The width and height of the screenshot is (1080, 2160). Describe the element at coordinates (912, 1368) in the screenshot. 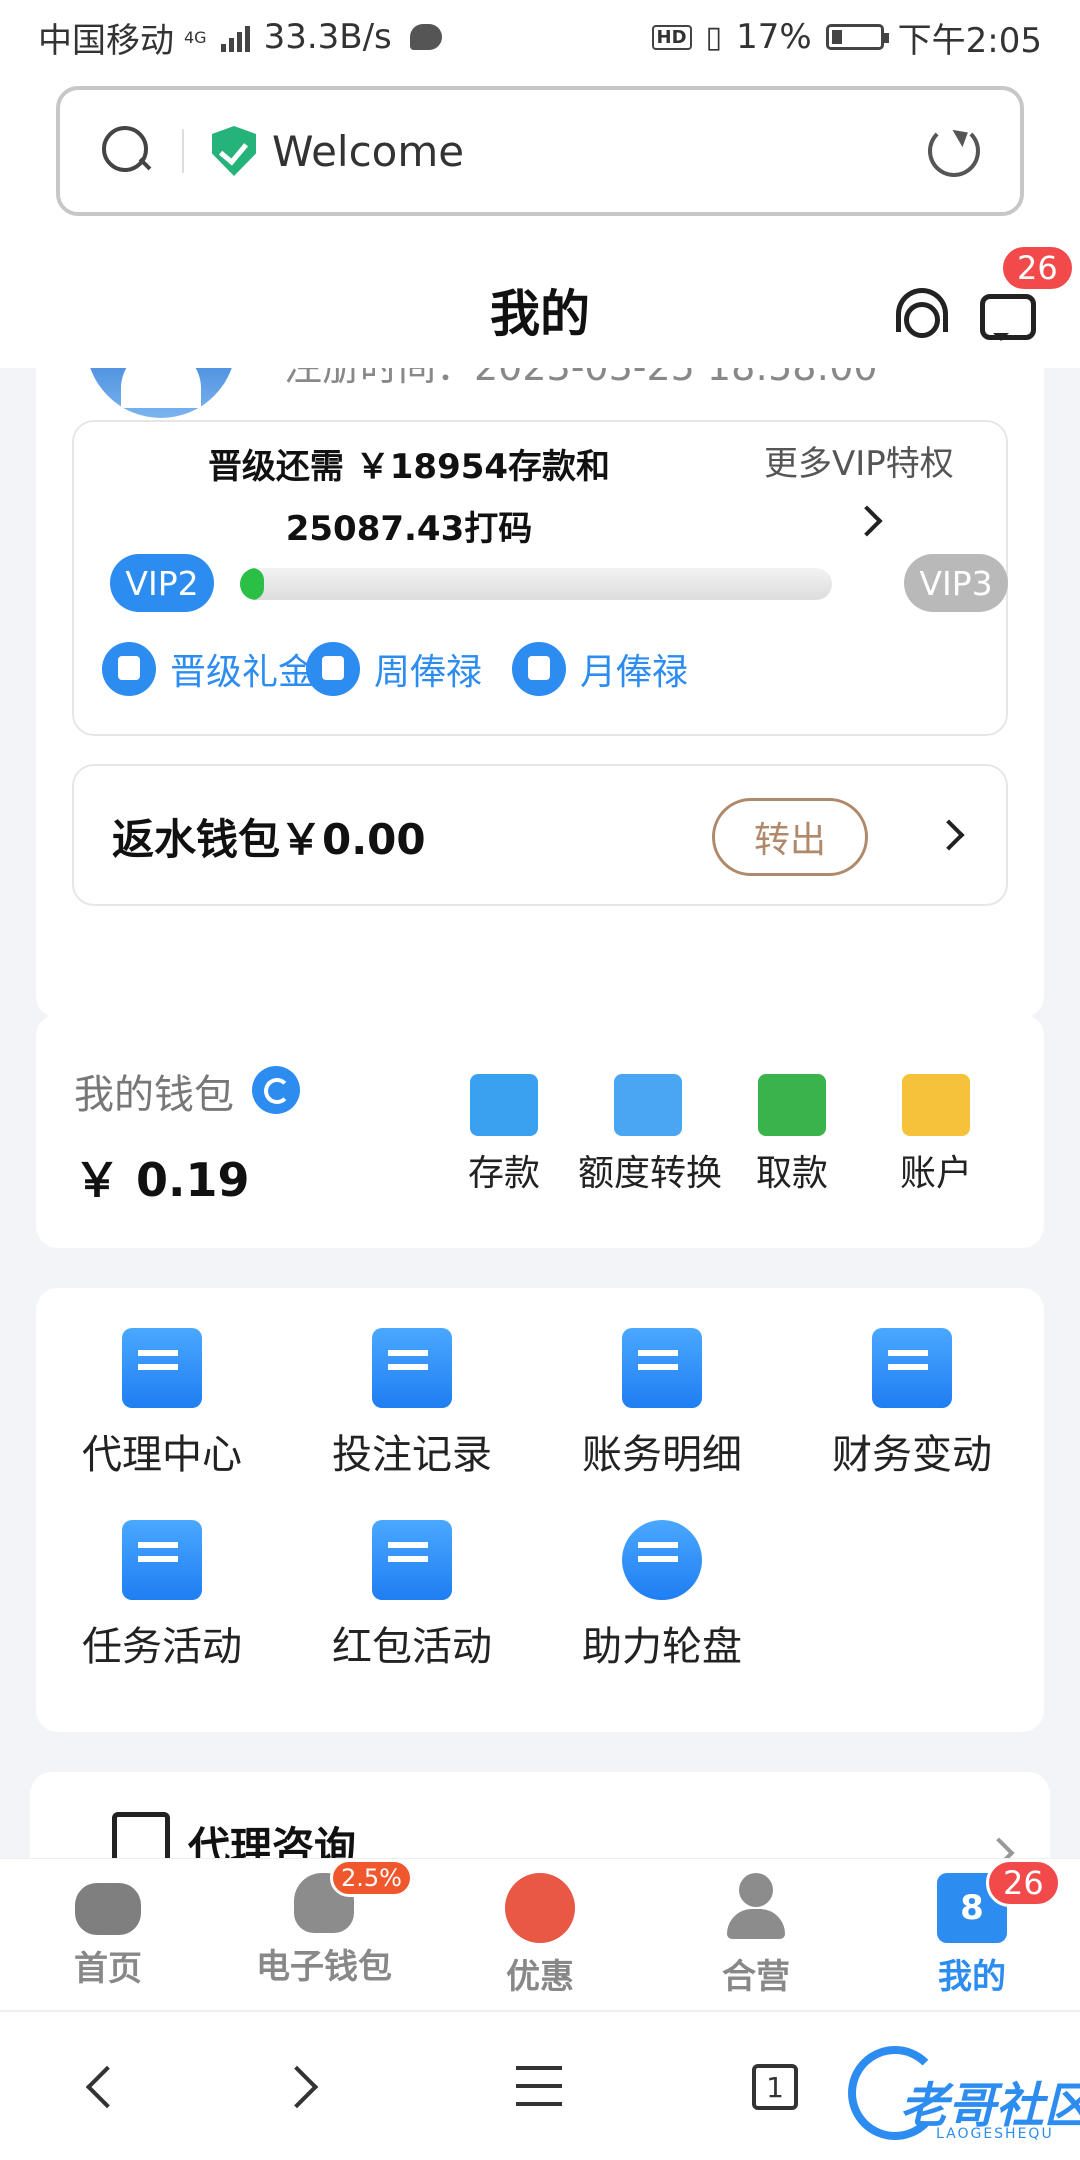

I see `finance-change-icon` at that location.